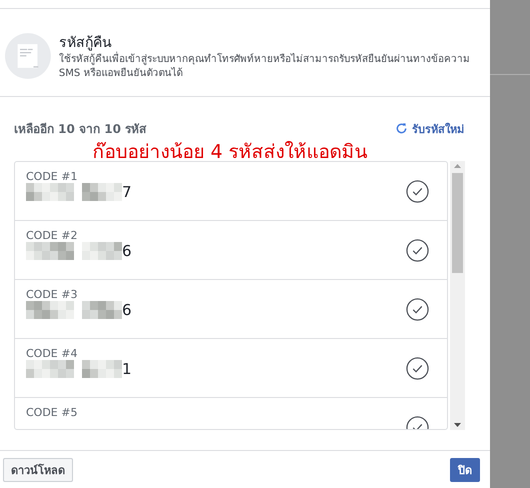 The height and width of the screenshot is (488, 530). What do you see at coordinates (230, 152) in the screenshot?
I see `annotation-text: ก๊อบอย่างน้อย 4 รหัสส่งให้แอดมิน` at bounding box center [230, 152].